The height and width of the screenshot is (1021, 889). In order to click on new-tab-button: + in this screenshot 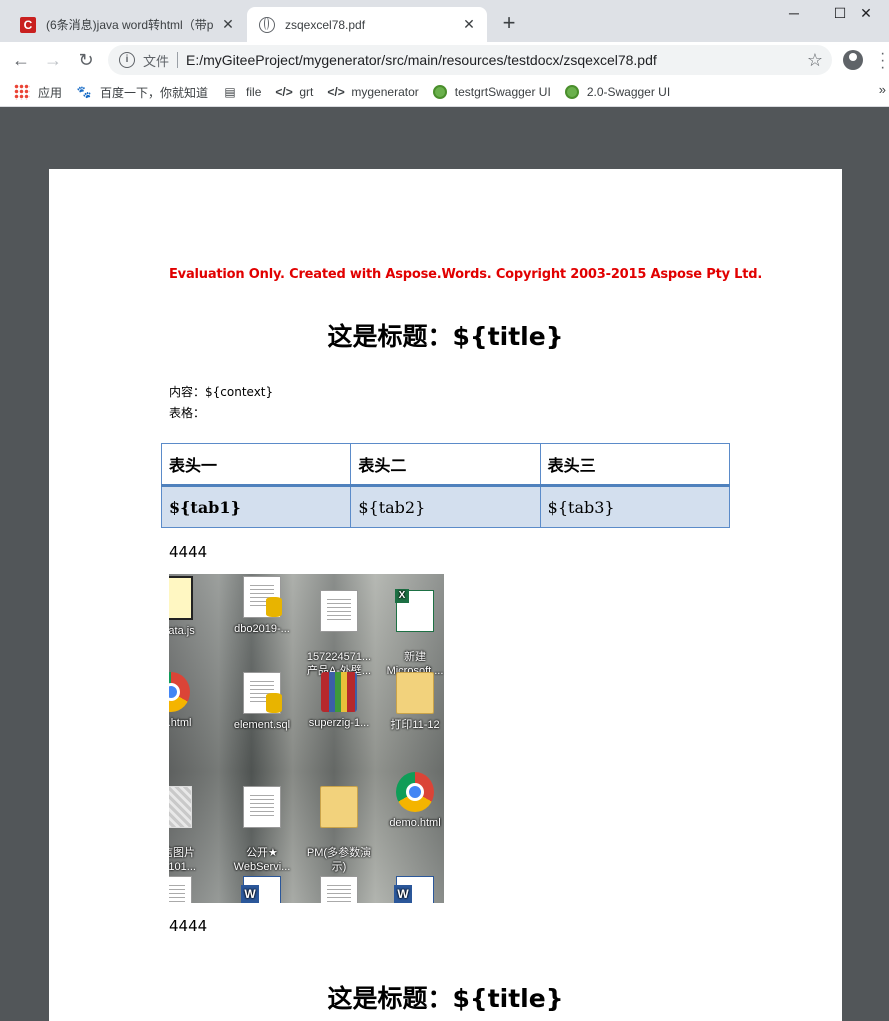, I will do `click(509, 23)`.